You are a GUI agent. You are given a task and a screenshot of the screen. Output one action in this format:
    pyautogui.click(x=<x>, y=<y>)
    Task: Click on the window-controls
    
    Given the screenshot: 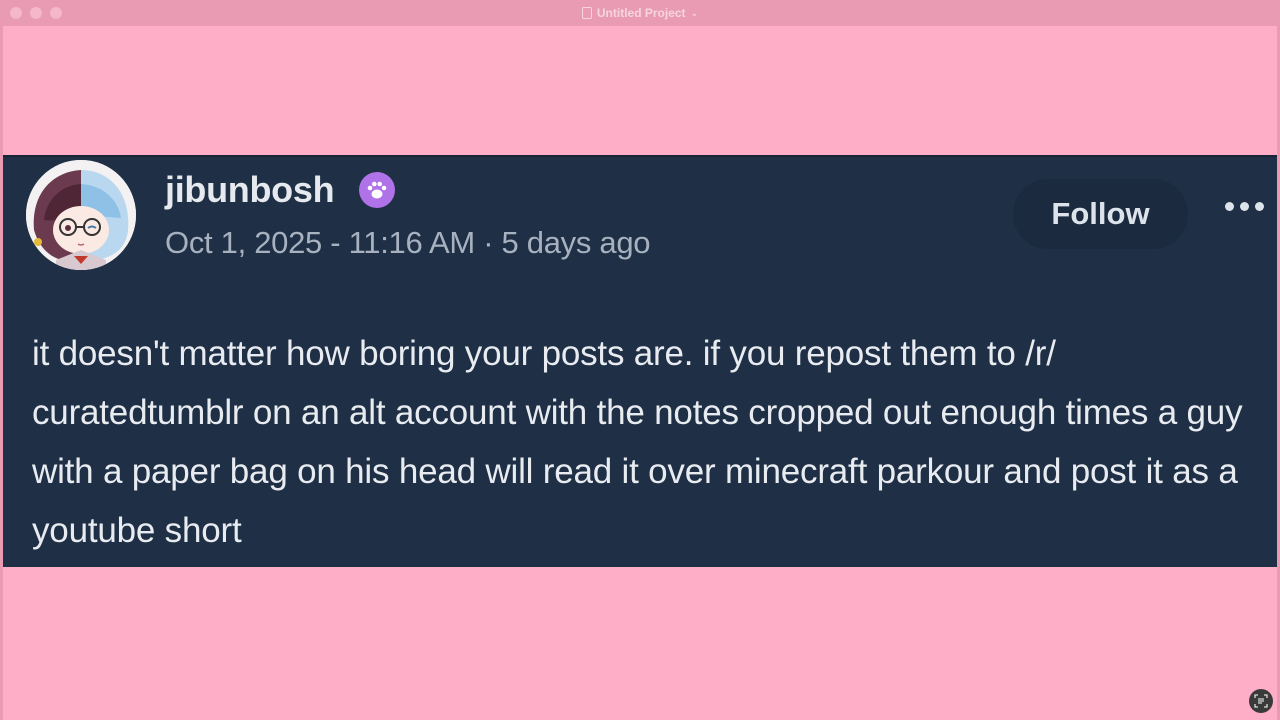 What is the action you would take?
    pyautogui.click(x=36, y=13)
    